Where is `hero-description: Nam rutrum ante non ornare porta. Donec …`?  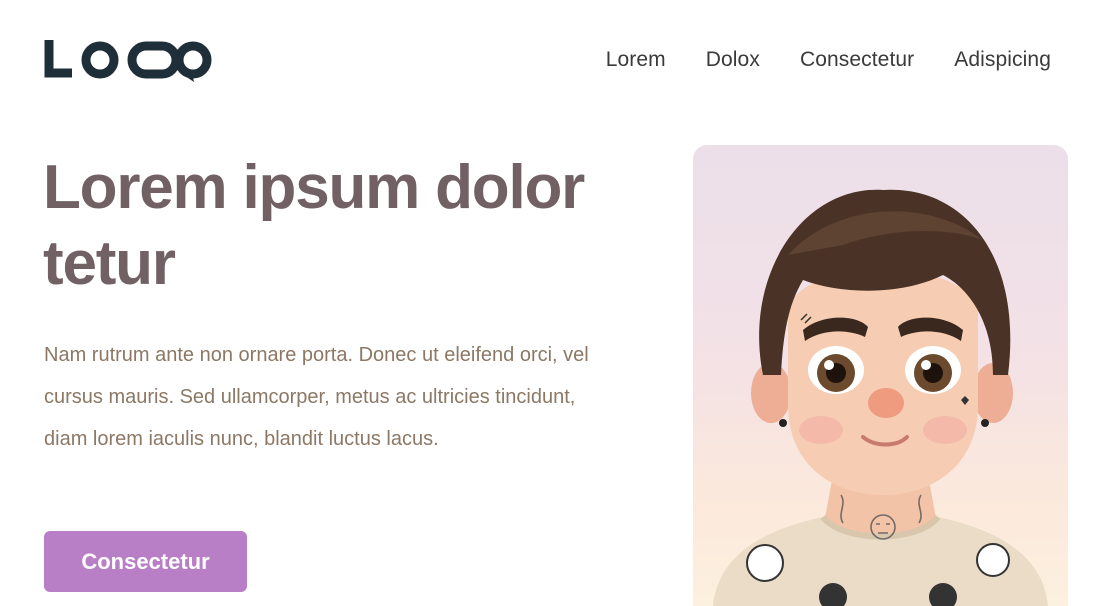
hero-description: Nam rutrum ante non ornare porta. Donec … is located at coordinates (316, 397).